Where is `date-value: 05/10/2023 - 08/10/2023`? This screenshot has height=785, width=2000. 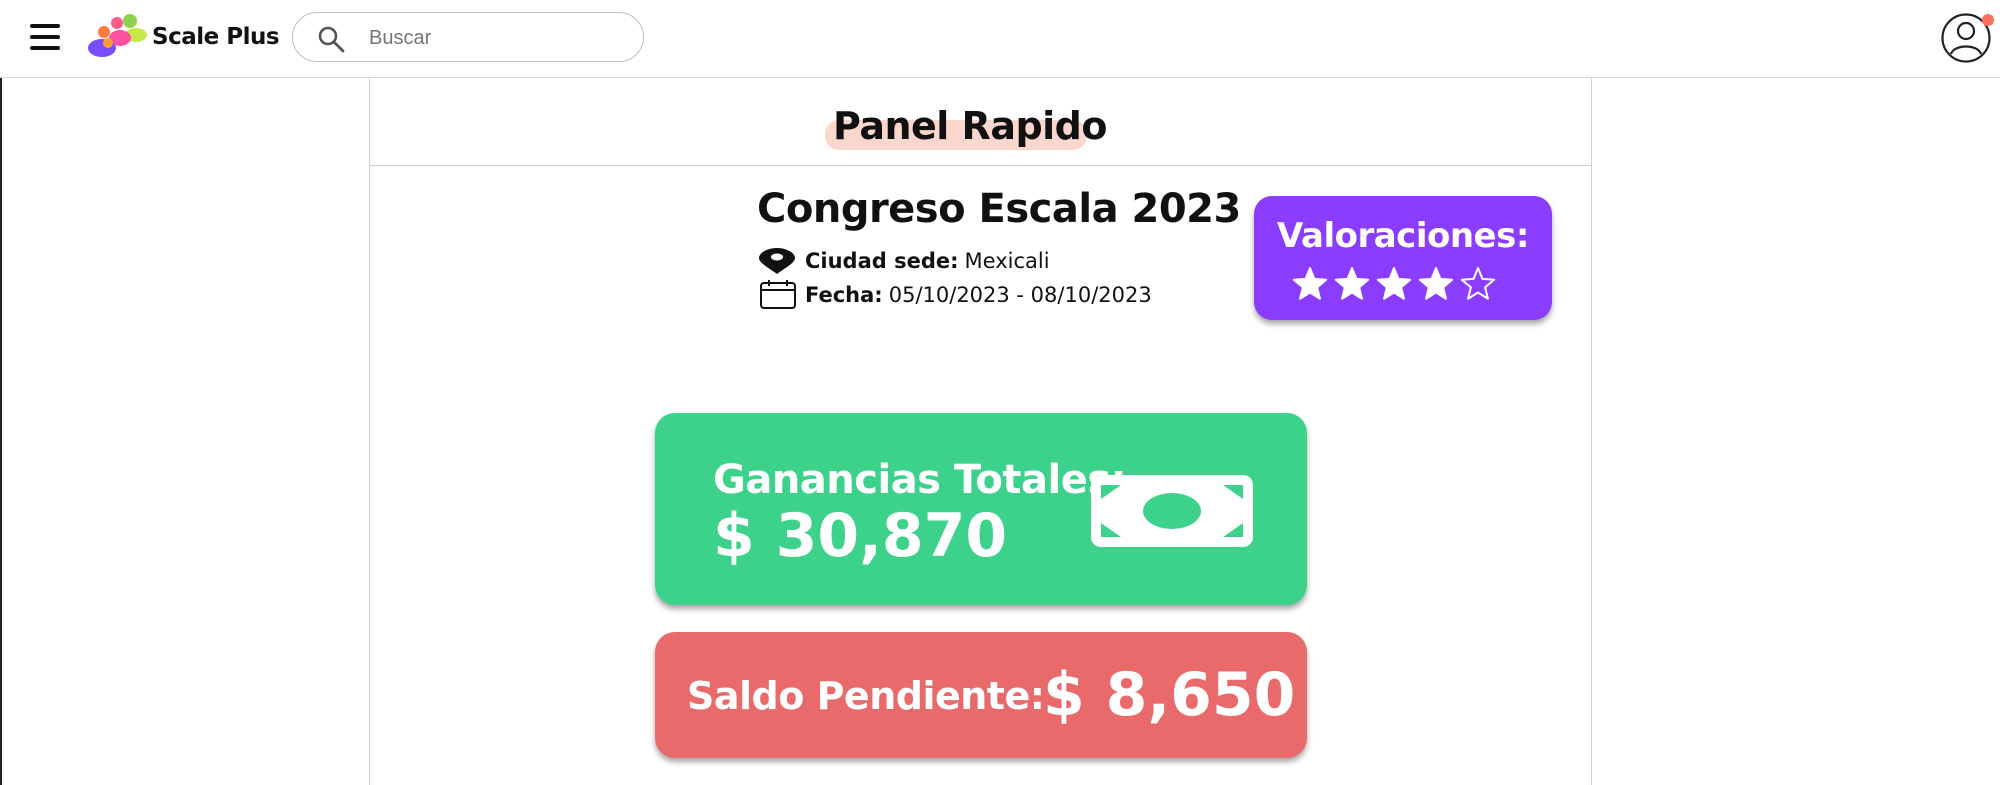
date-value: 05/10/2023 - 08/10/2023 is located at coordinates (1020, 295).